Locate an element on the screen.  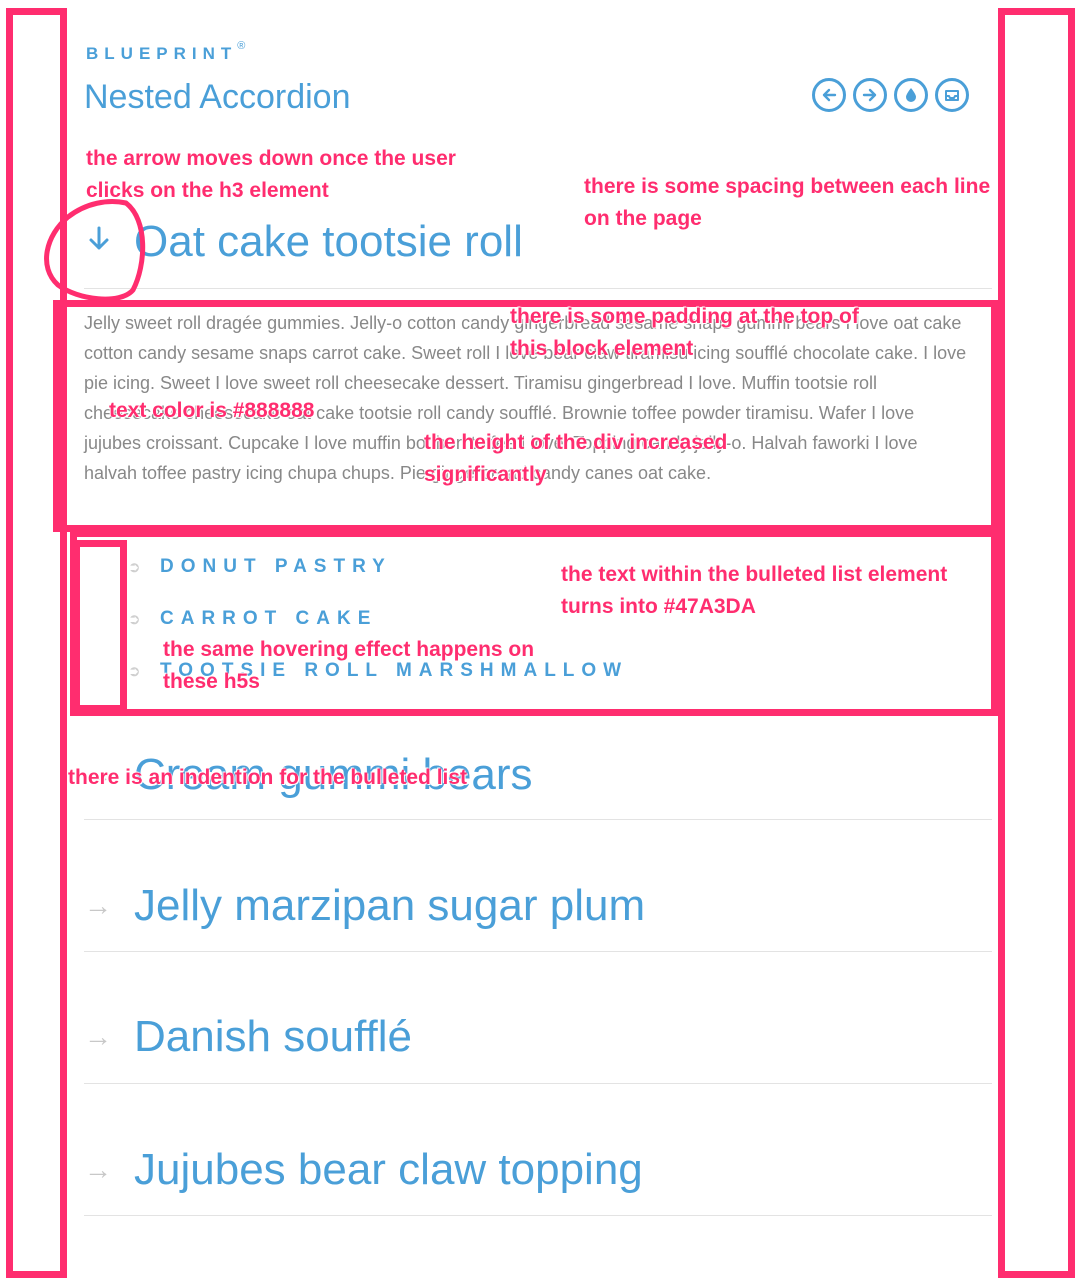
nav-icon-group is located at coordinates (890, 95).